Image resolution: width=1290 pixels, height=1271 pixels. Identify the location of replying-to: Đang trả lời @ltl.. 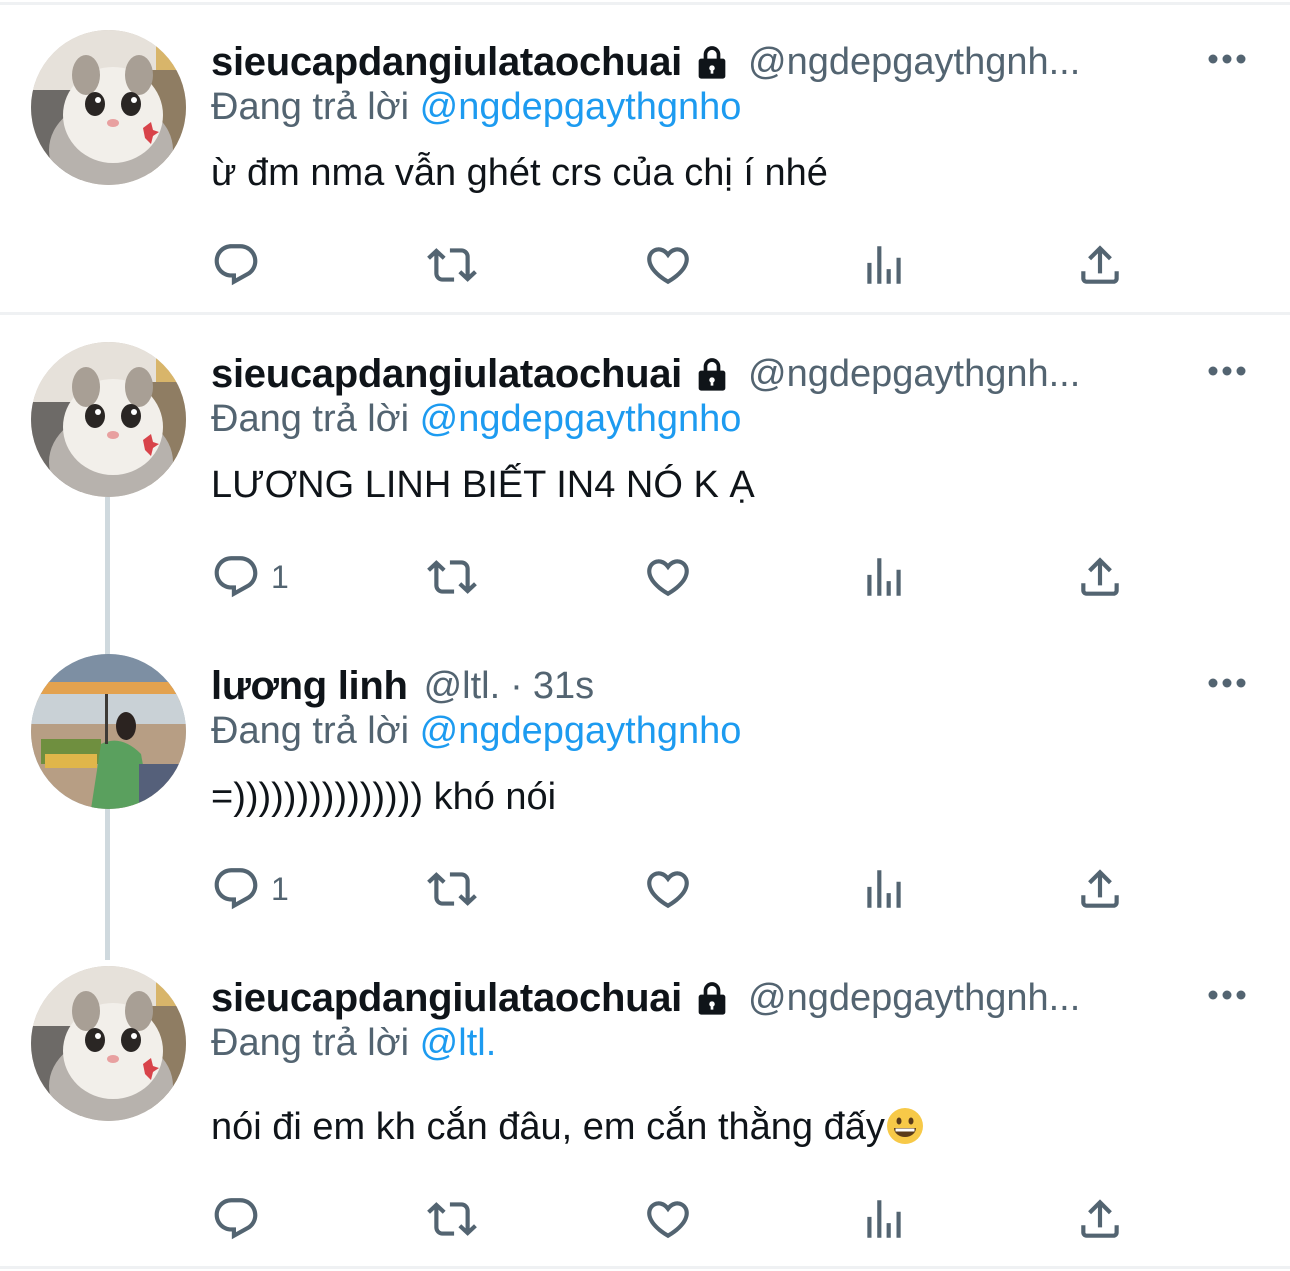
(353, 1043).